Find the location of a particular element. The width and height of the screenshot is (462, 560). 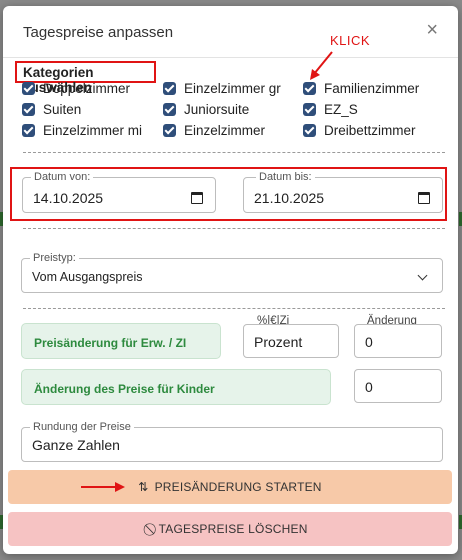

chevron-down-icon is located at coordinates (422, 275).